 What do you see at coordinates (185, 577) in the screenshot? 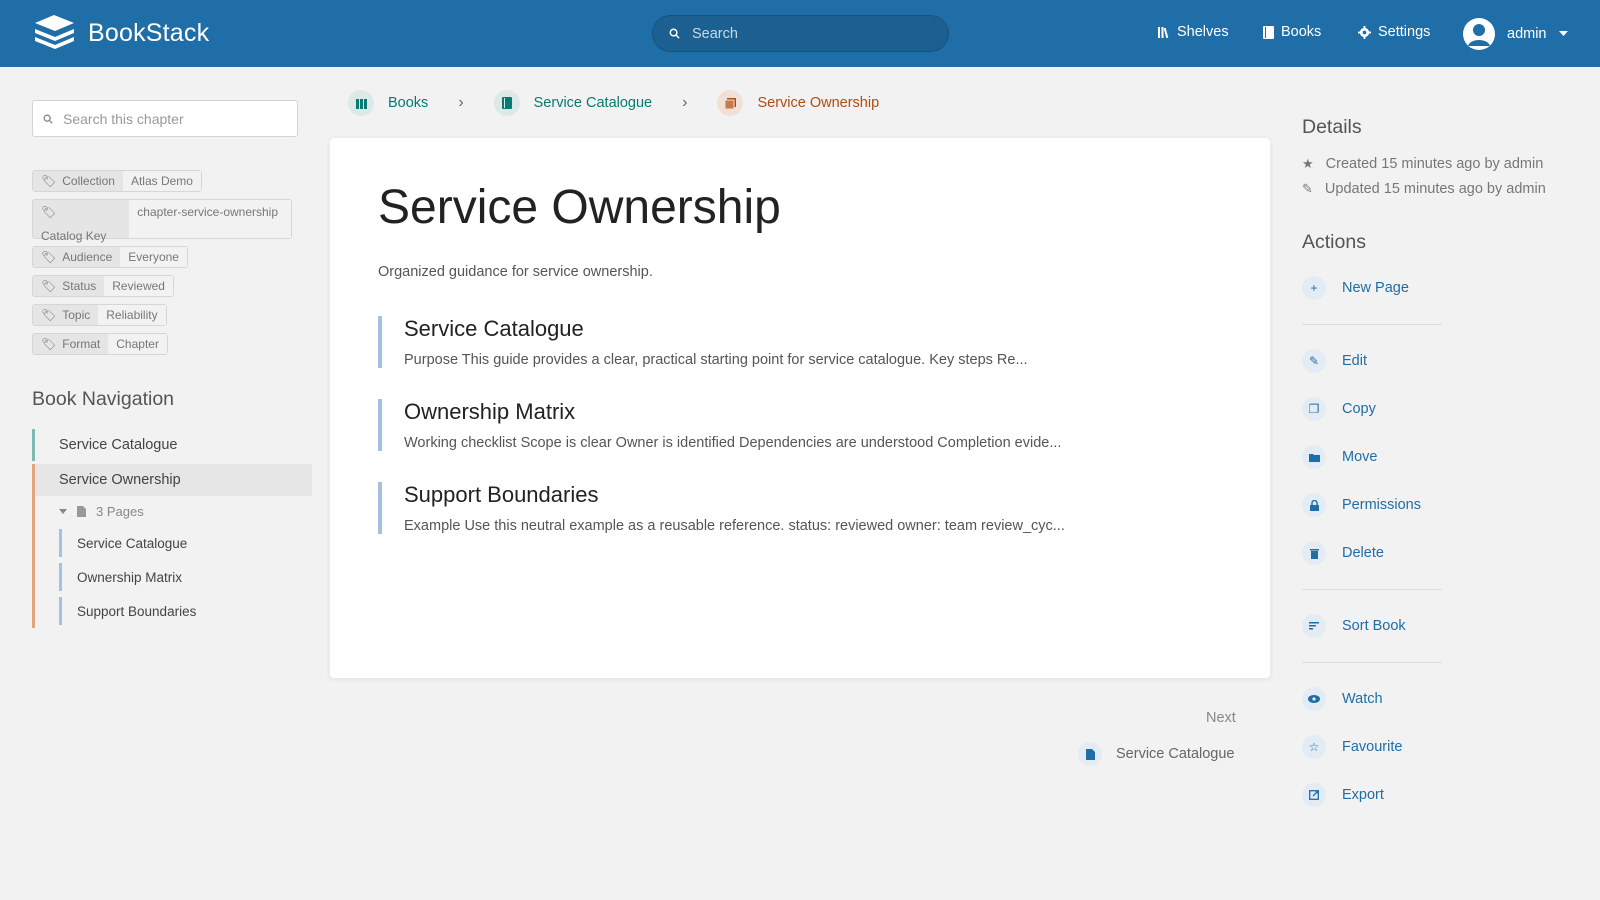
I see `book-nav-page: Ownership Matrix` at bounding box center [185, 577].